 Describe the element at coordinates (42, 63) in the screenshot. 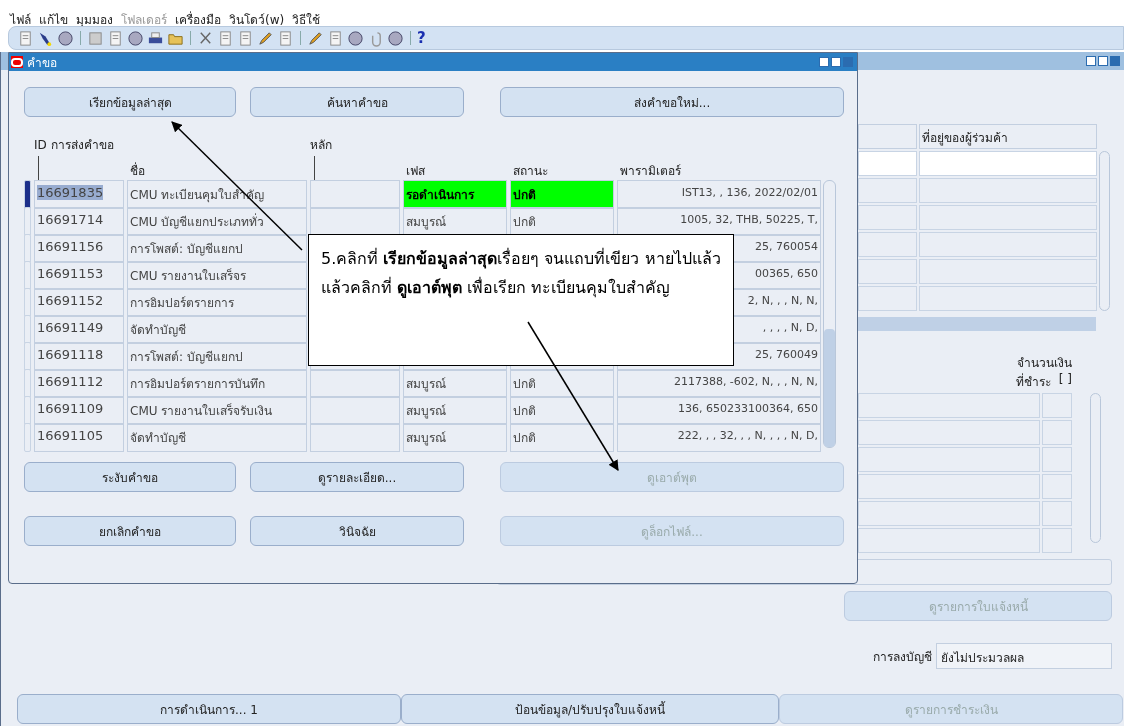

I see `window-title: คำขอ` at that location.